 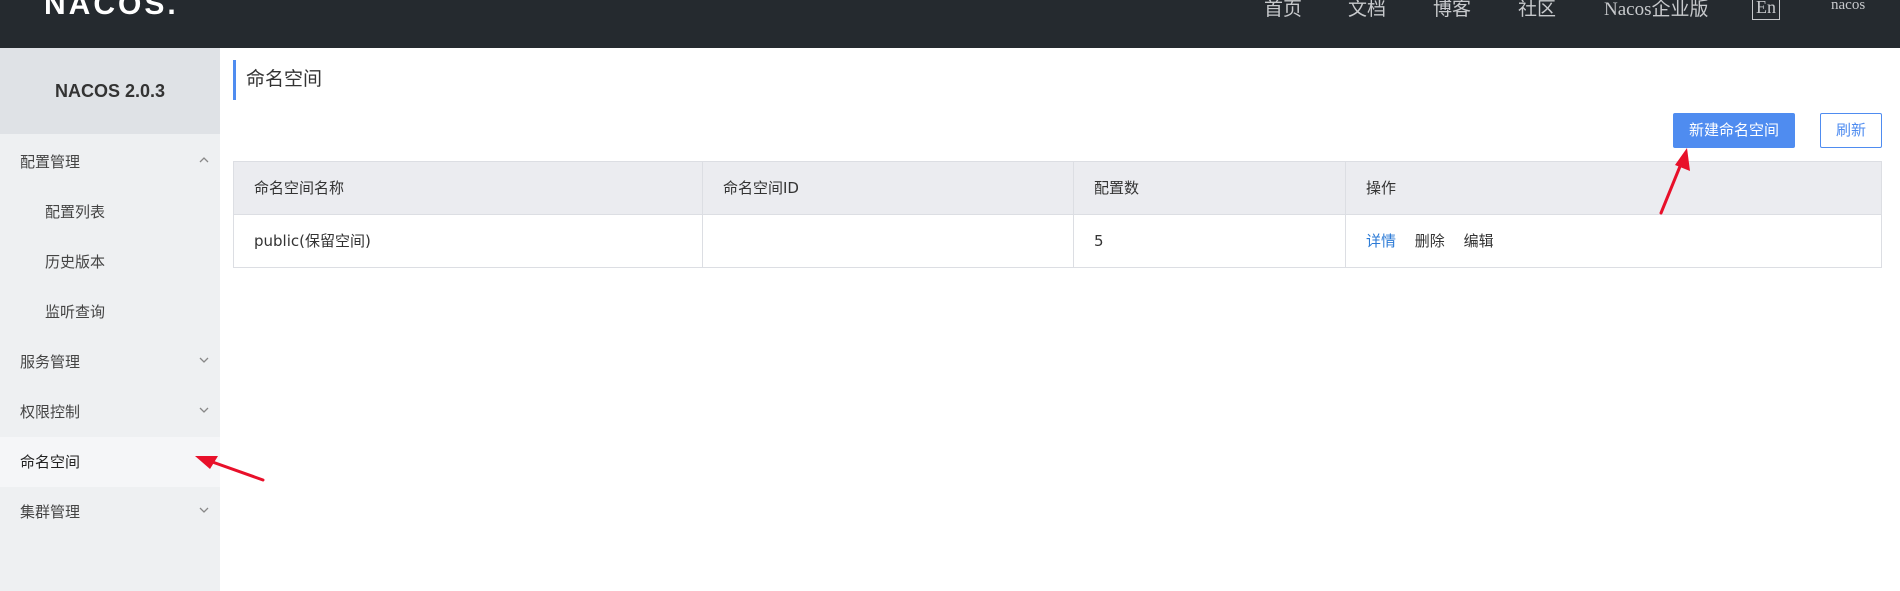 I want to click on chevron-up-icon, so click(x=204, y=162).